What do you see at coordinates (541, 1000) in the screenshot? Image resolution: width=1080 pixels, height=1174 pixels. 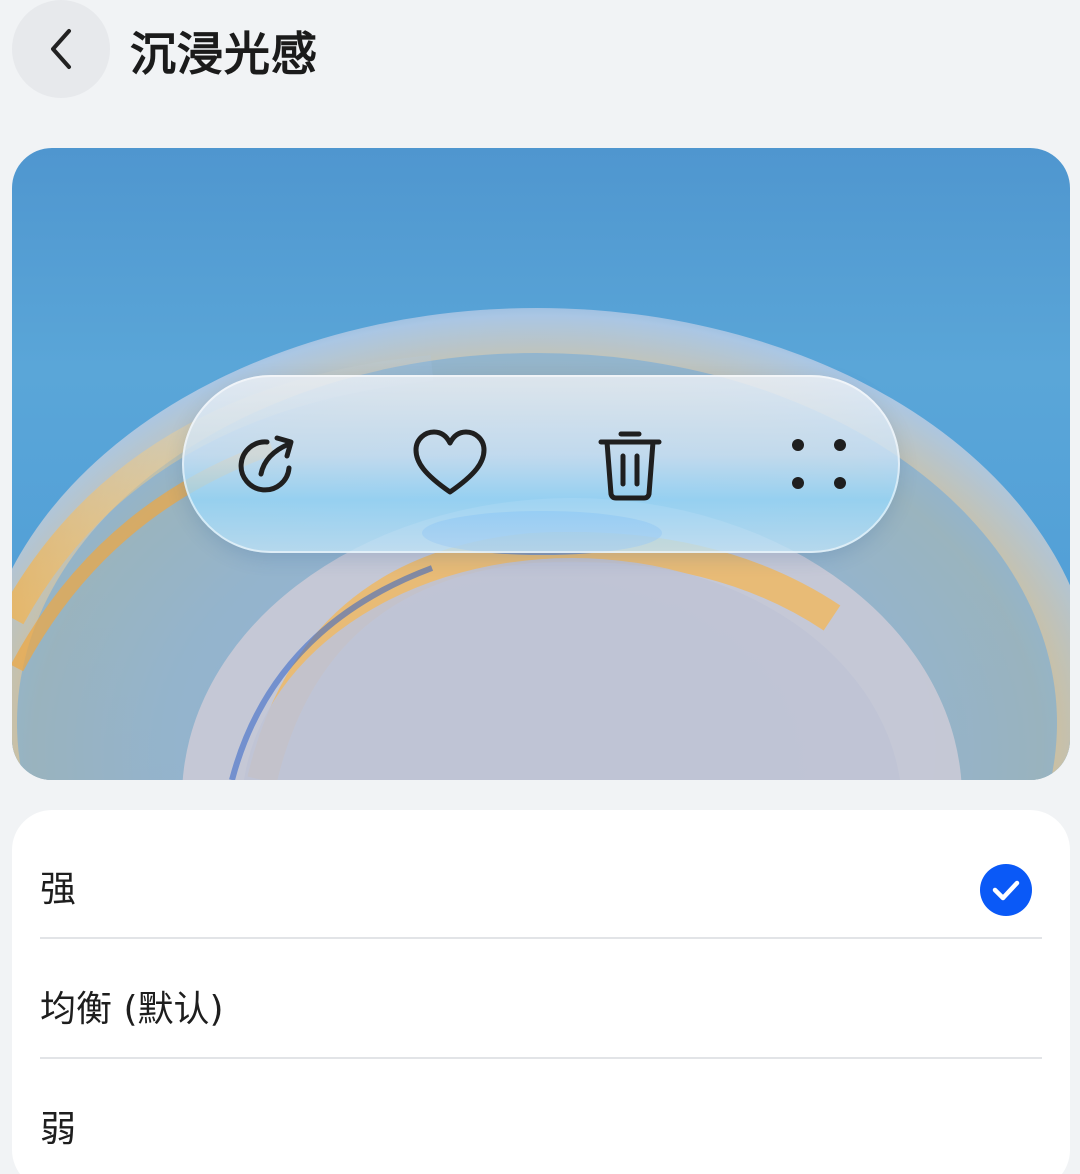 I see `option-balanced: 均衡 (默认)` at bounding box center [541, 1000].